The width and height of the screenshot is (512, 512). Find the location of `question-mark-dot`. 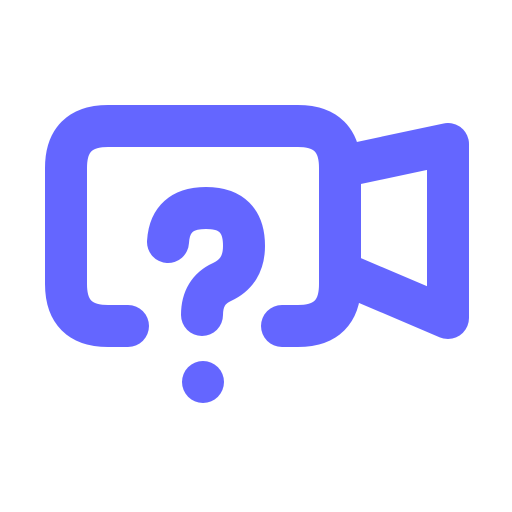

question-mark-dot is located at coordinates (203, 382).